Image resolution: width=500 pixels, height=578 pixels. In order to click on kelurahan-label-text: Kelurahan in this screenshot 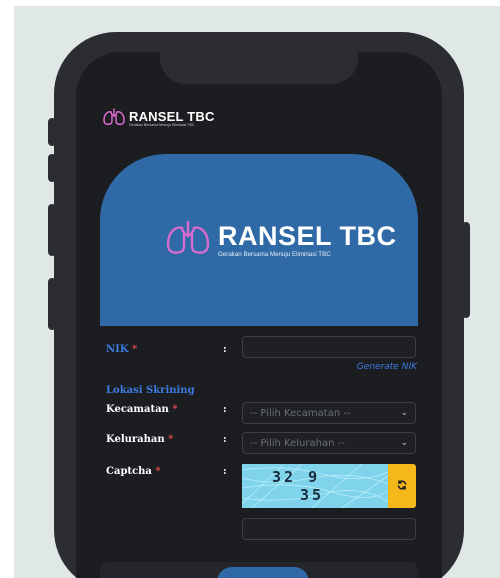, I will do `click(135, 439)`.